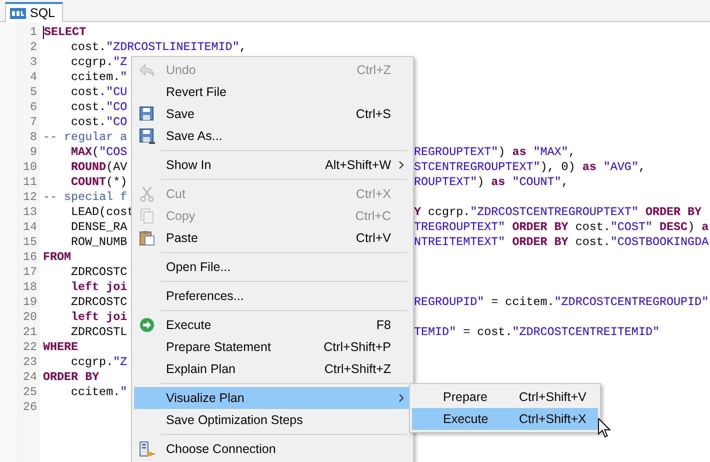 Image resolution: width=710 pixels, height=462 pixels. What do you see at coordinates (43, 32) in the screenshot?
I see `text-cursor` at bounding box center [43, 32].